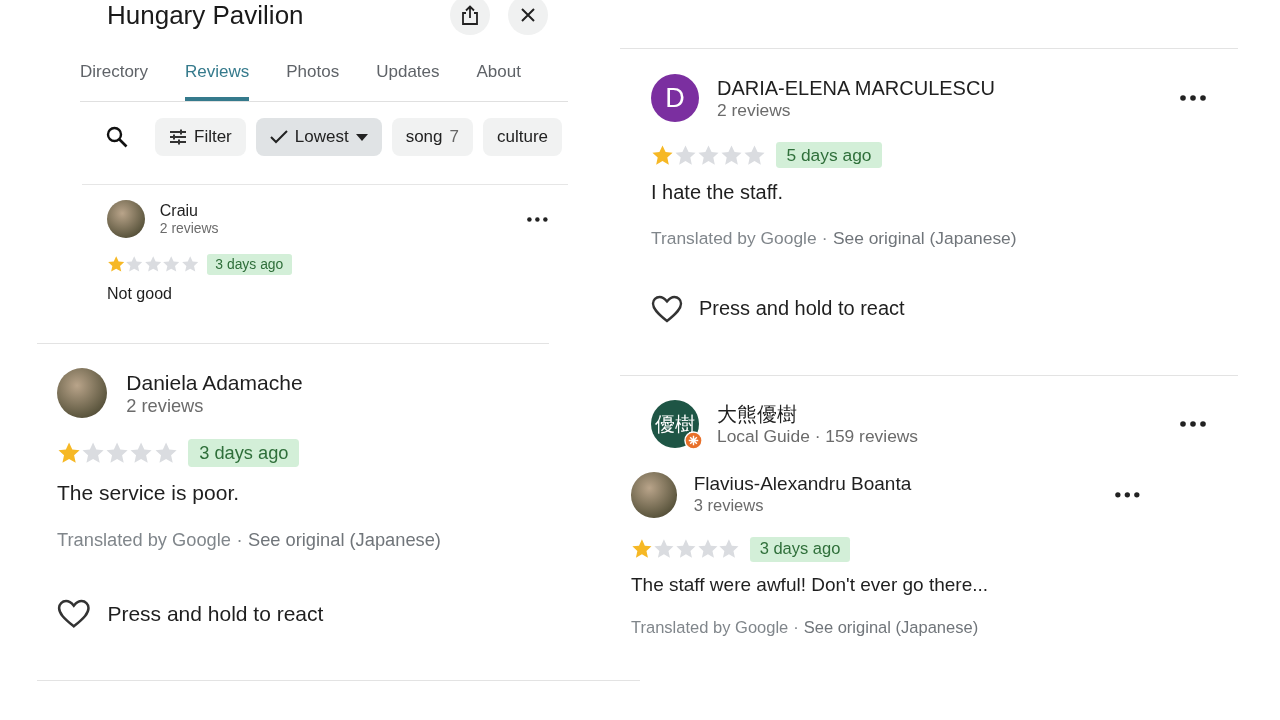 The image size is (1280, 720). Describe the element at coordinates (215, 382) in the screenshot. I see `reviewer-name: Daniela Adamache` at that location.